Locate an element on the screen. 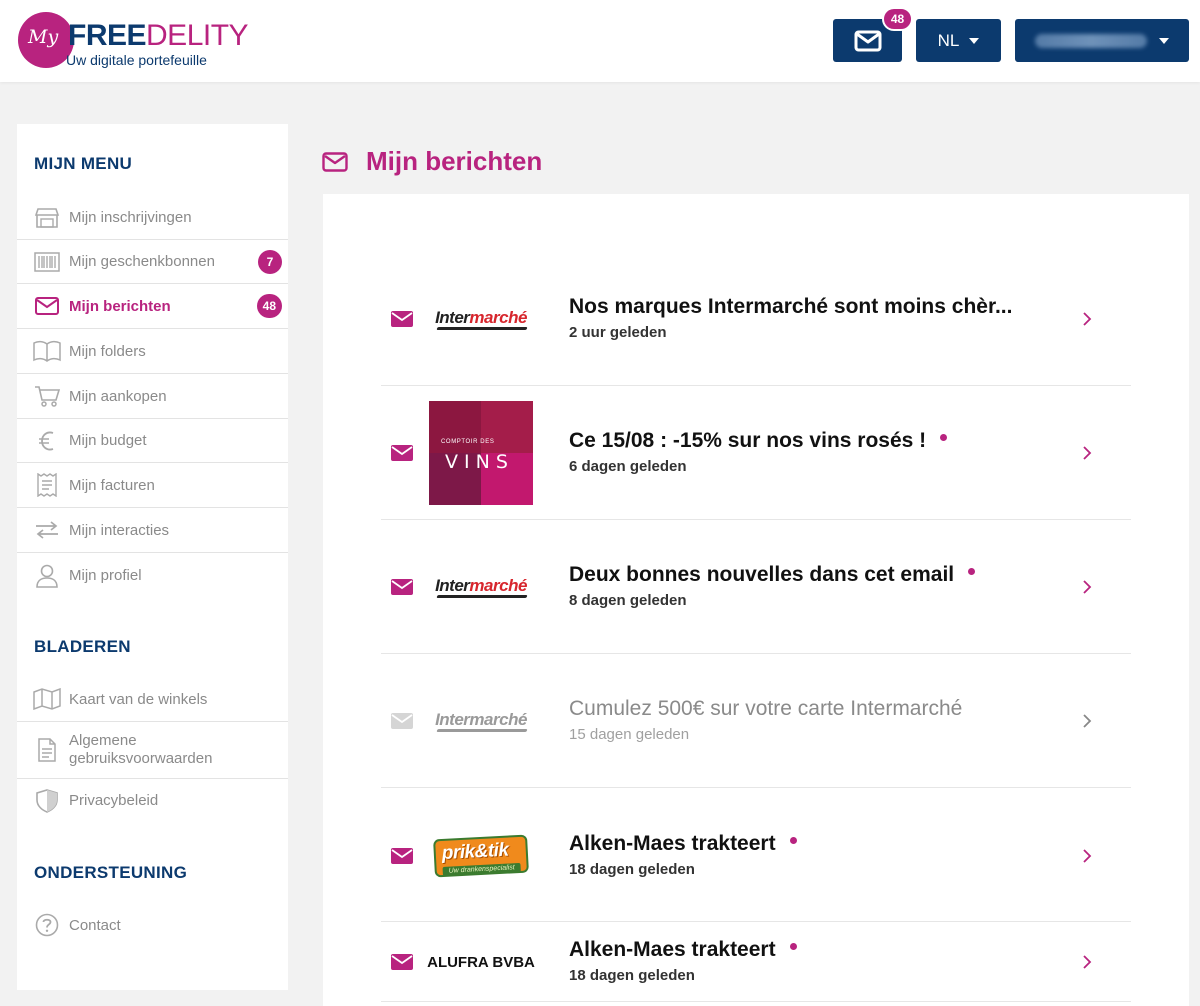 This screenshot has width=1200, height=1006. language-dropdown: NL is located at coordinates (958, 40).